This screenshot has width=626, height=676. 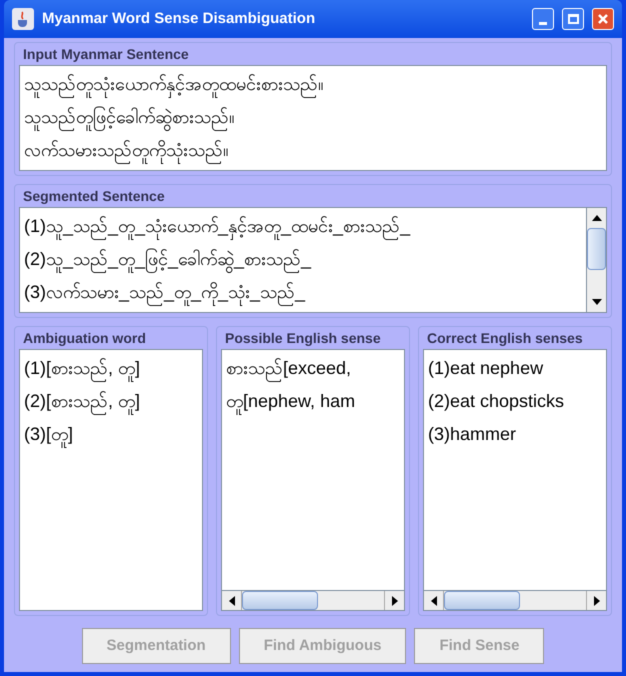 What do you see at coordinates (106, 54) in the screenshot?
I see `panel-title: Input Myanmar Sentence` at bounding box center [106, 54].